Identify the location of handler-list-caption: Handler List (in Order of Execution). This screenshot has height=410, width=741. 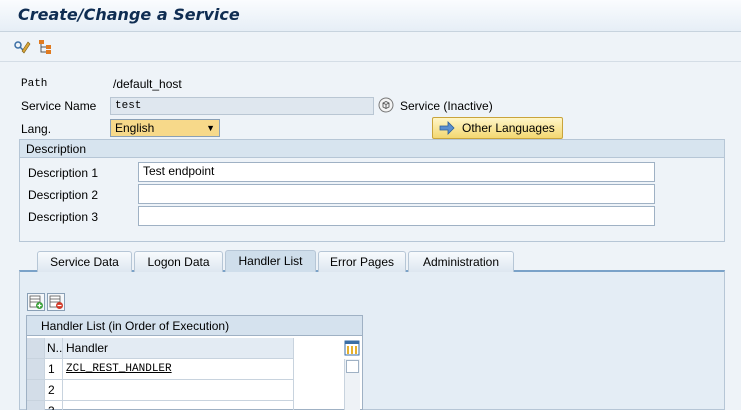
(194, 326).